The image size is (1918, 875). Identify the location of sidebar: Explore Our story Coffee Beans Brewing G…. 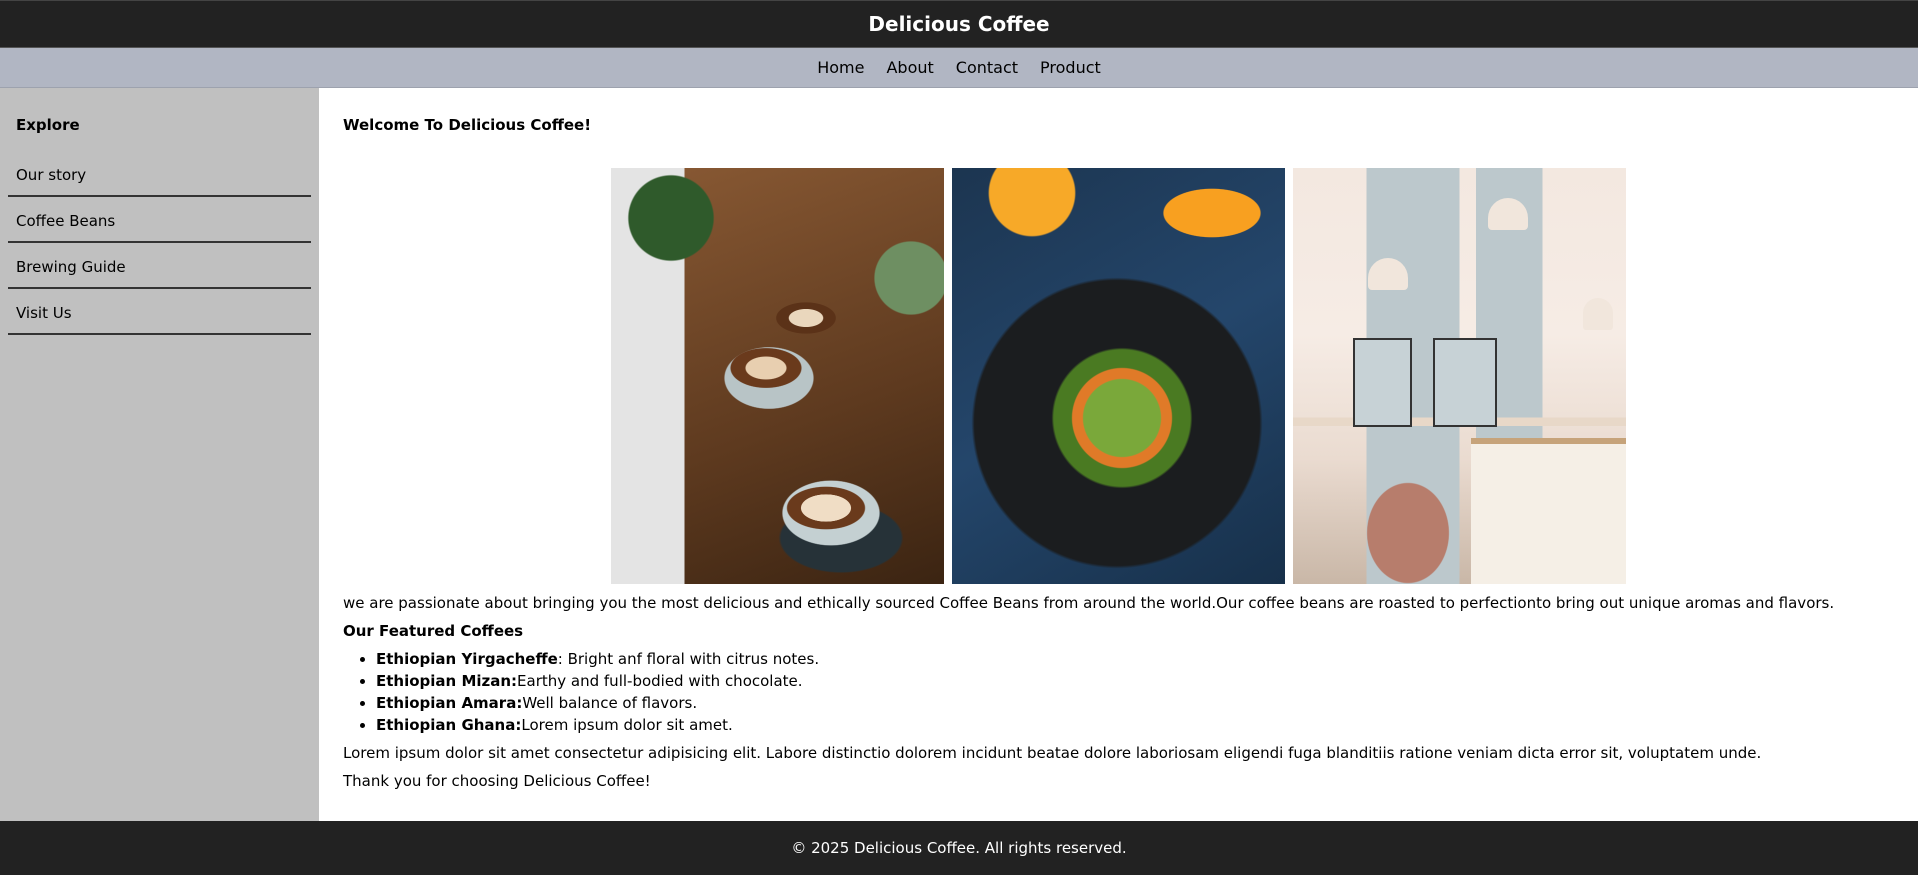
(159, 454).